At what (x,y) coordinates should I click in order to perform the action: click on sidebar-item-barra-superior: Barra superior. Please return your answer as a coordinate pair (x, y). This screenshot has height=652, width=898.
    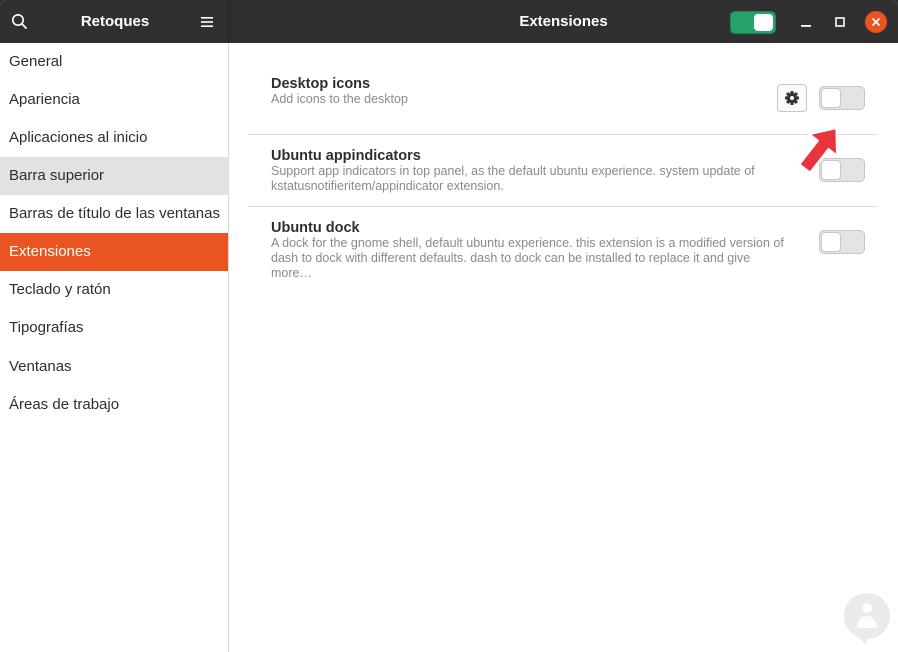
    Looking at the image, I should click on (114, 176).